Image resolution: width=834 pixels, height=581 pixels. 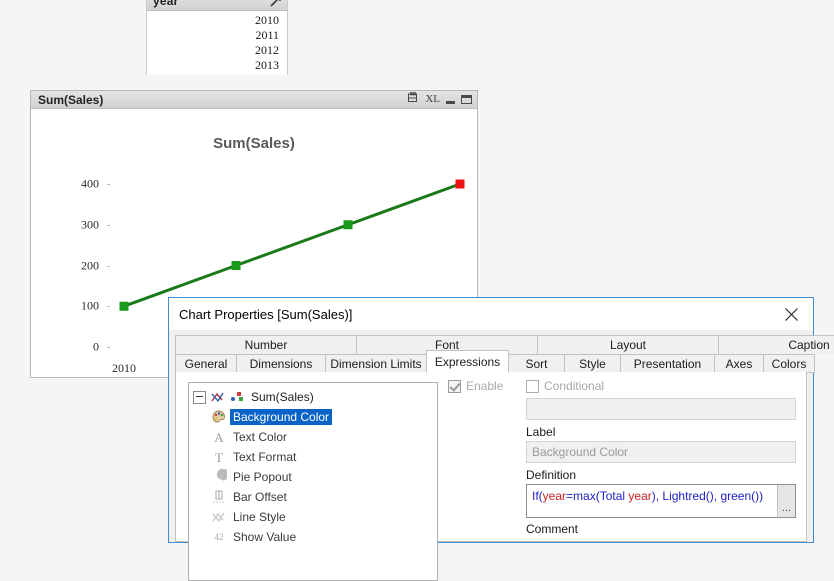 I want to click on tree-item-text-format: T Text Format, so click(x=313, y=457).